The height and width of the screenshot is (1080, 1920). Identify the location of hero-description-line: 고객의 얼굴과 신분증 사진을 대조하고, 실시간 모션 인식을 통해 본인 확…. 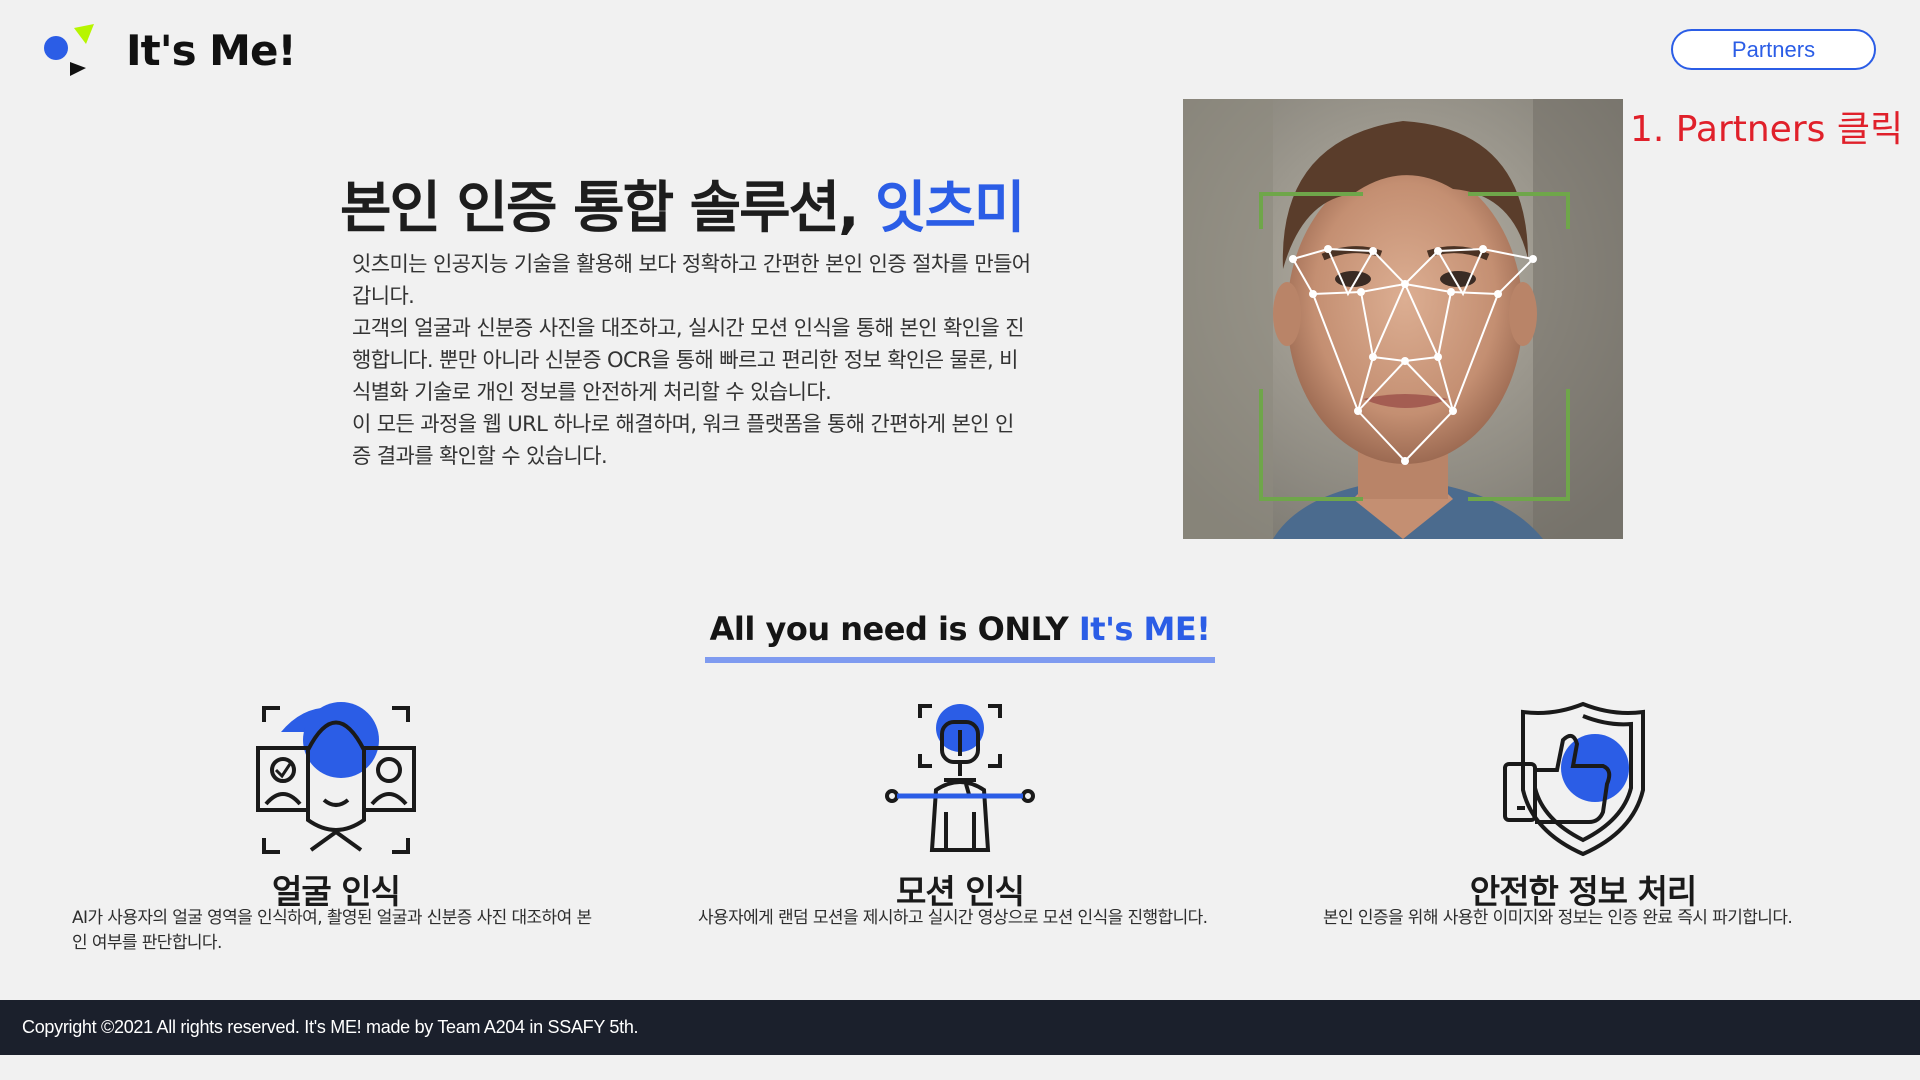
(688, 360).